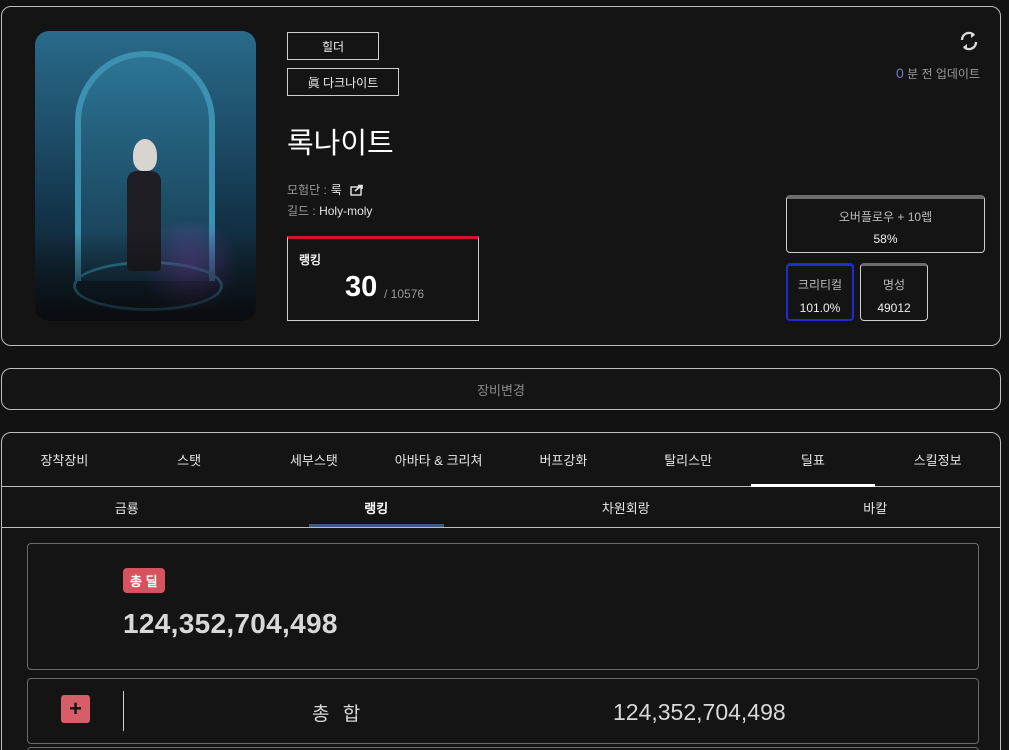  Describe the element at coordinates (310, 260) in the screenshot. I see `ranking-label: 랭킹` at that location.